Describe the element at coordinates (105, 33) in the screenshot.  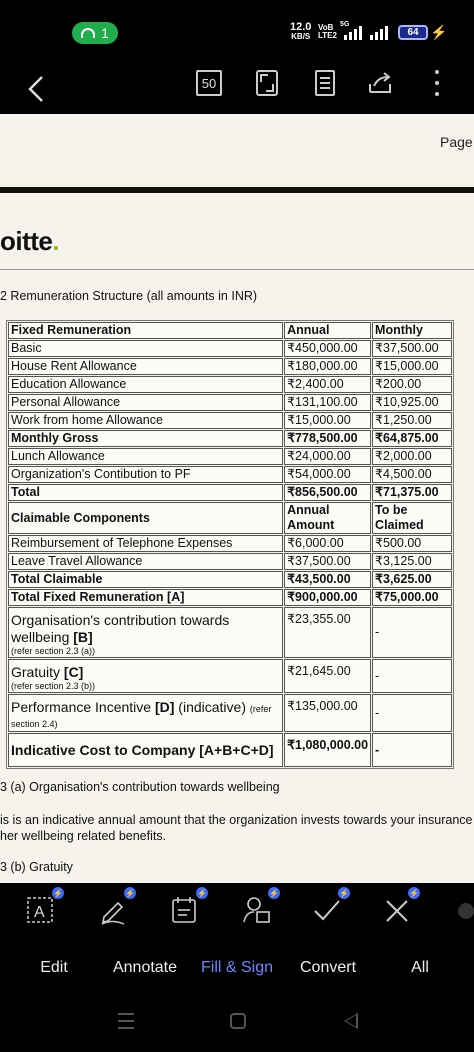
I see `hotspot-count: 1` at that location.